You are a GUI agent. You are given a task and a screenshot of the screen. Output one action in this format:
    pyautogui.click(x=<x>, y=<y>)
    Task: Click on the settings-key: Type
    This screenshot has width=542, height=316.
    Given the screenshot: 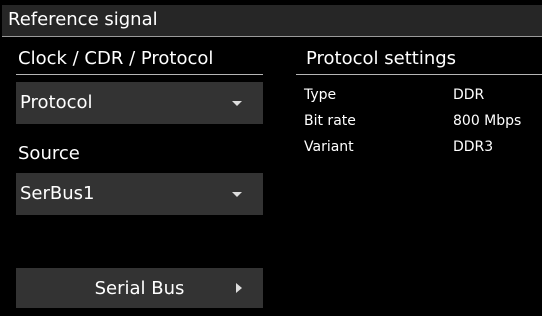 What is the action you would take?
    pyautogui.click(x=320, y=95)
    